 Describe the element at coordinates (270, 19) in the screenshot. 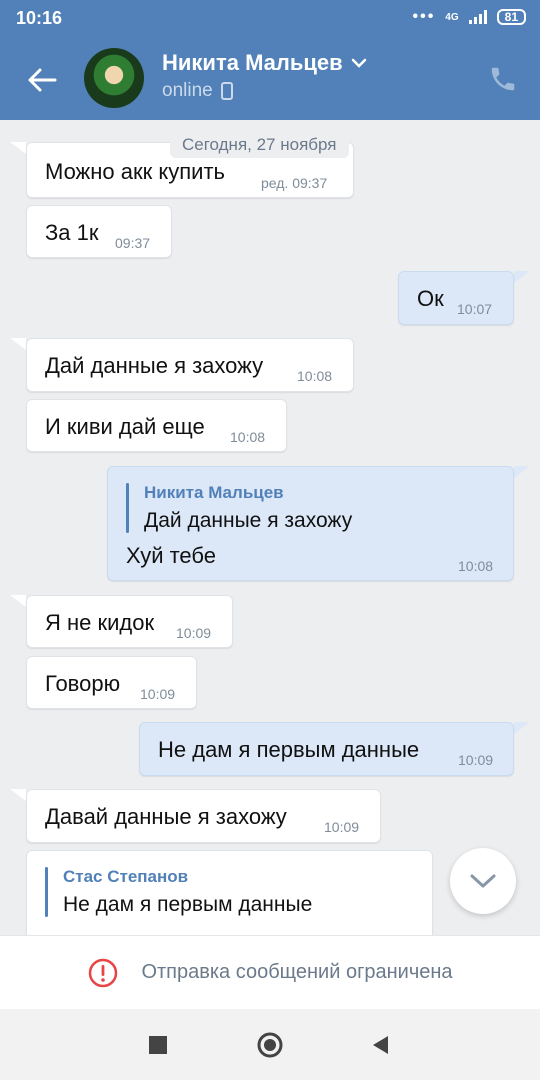

I see `status-bar: 10:16 ••• 4G 81` at that location.